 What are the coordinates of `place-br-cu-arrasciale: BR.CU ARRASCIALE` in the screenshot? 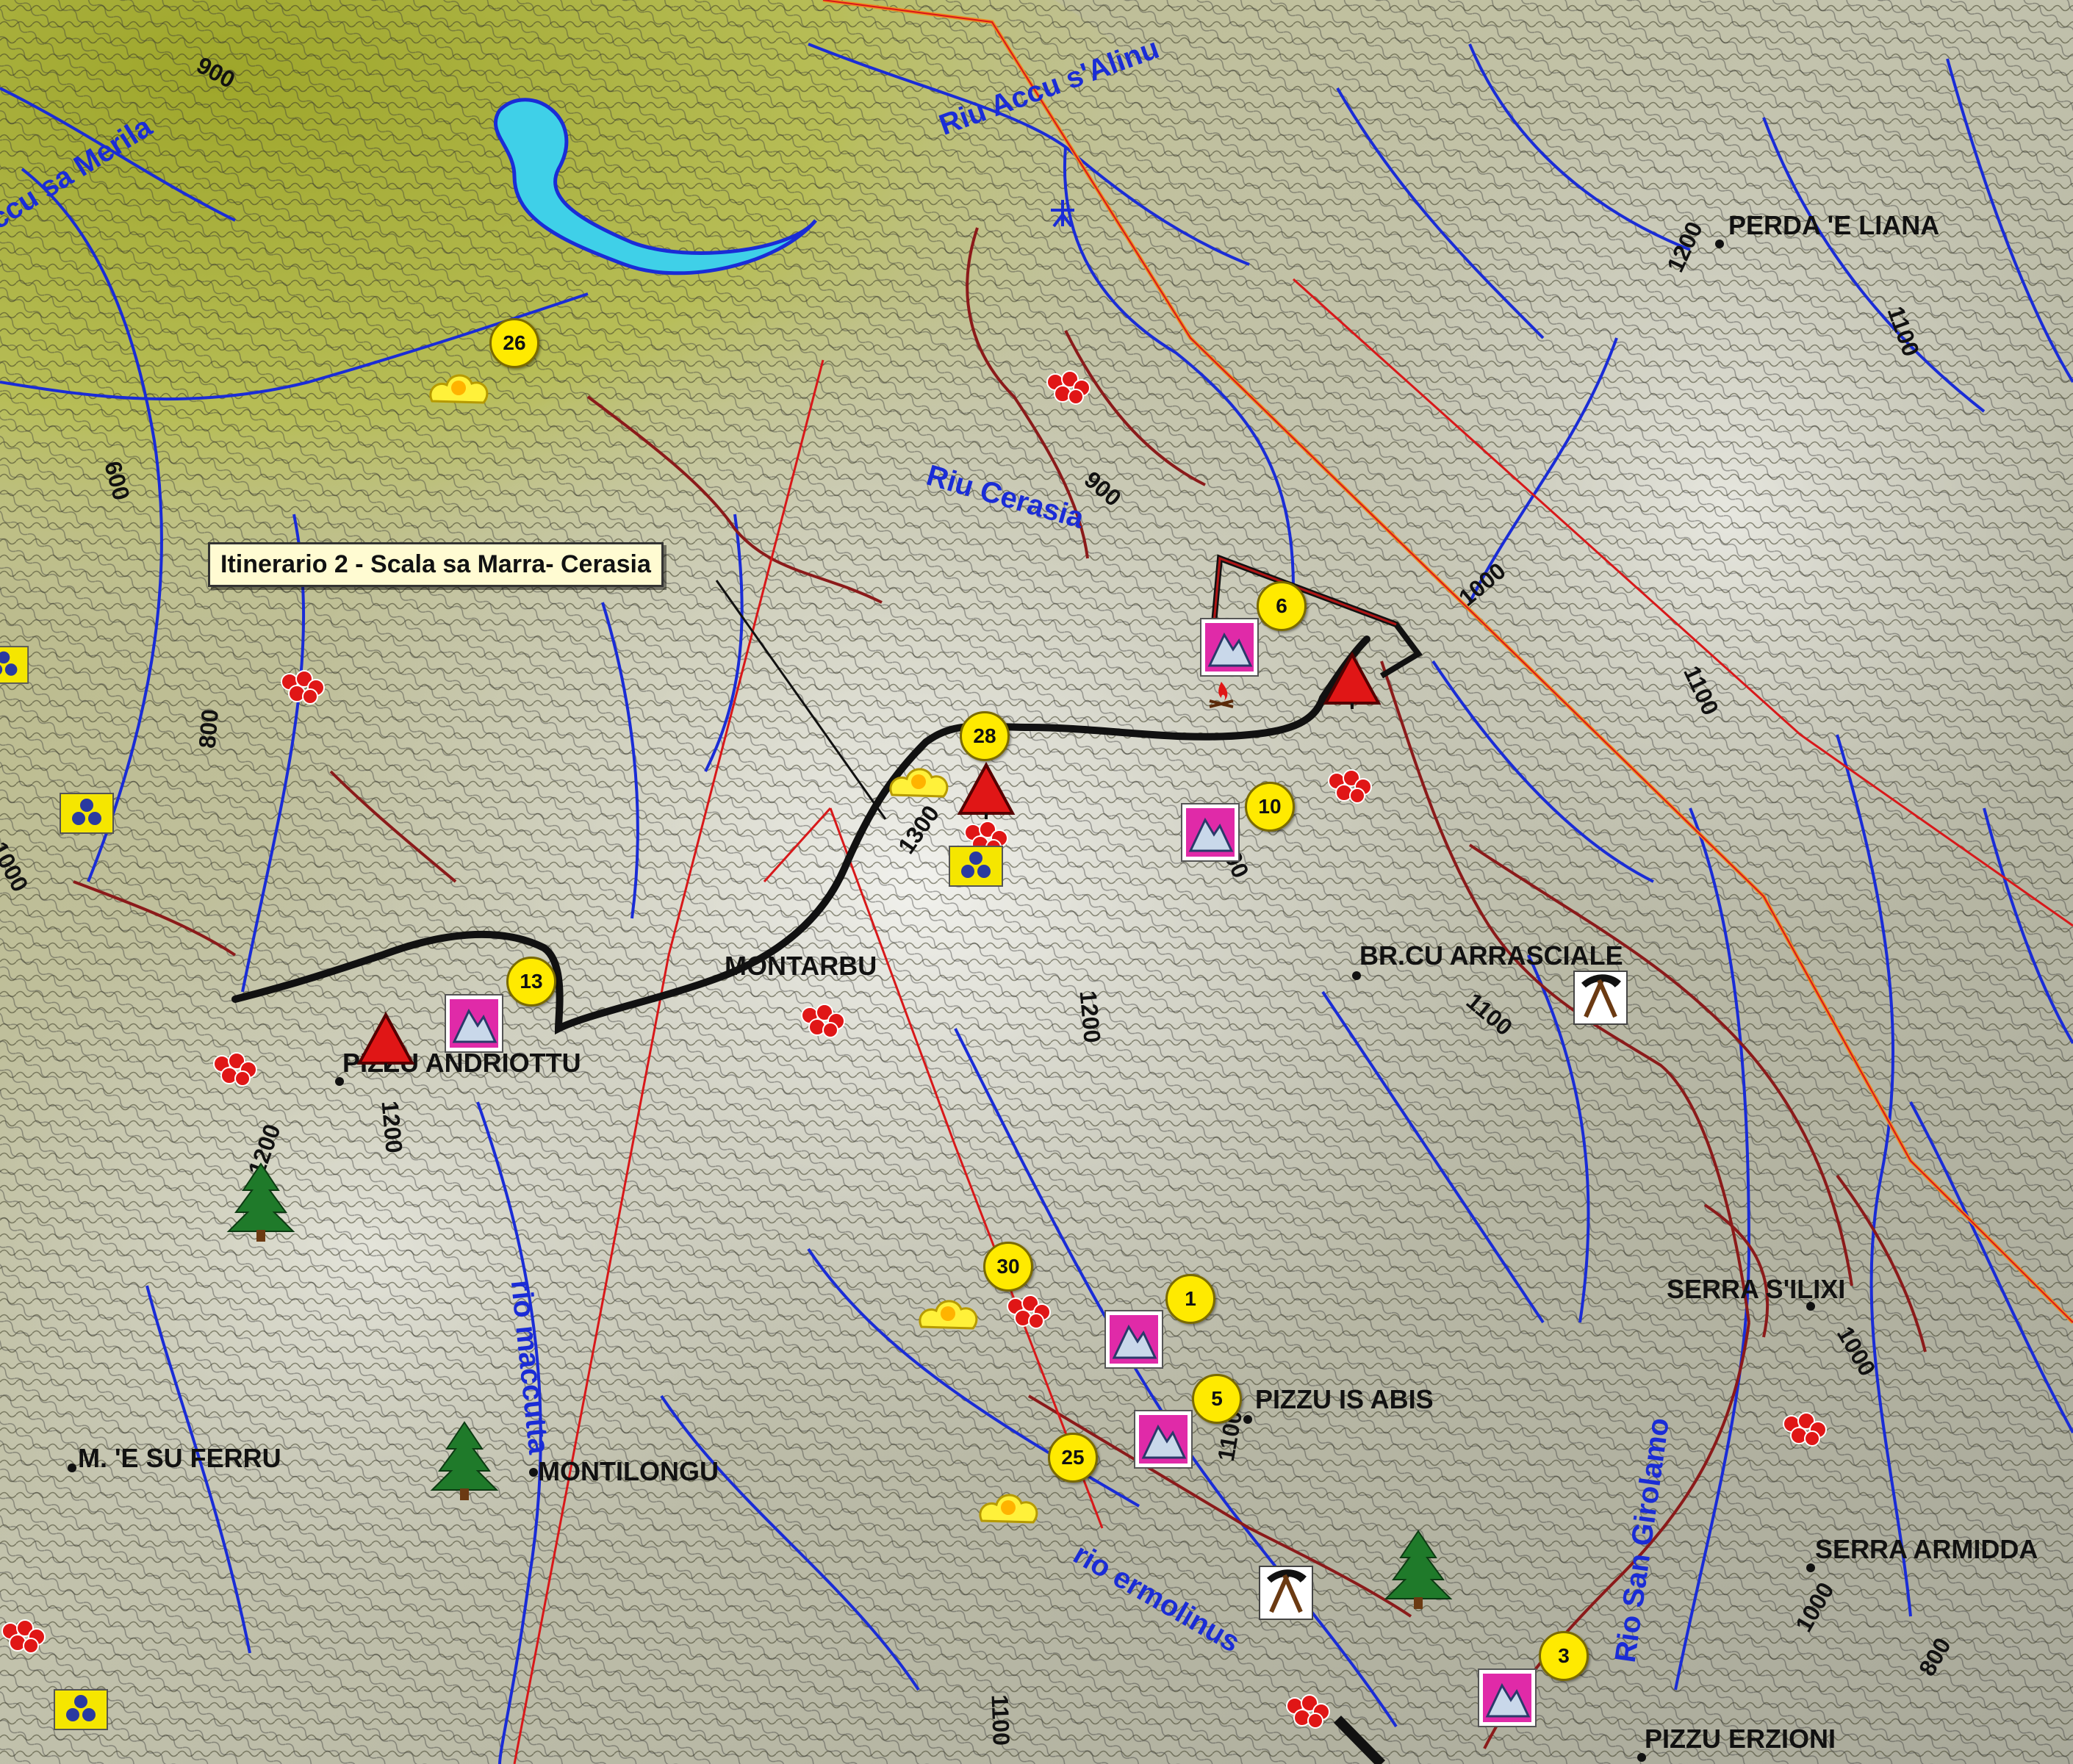 It's located at (1491, 956).